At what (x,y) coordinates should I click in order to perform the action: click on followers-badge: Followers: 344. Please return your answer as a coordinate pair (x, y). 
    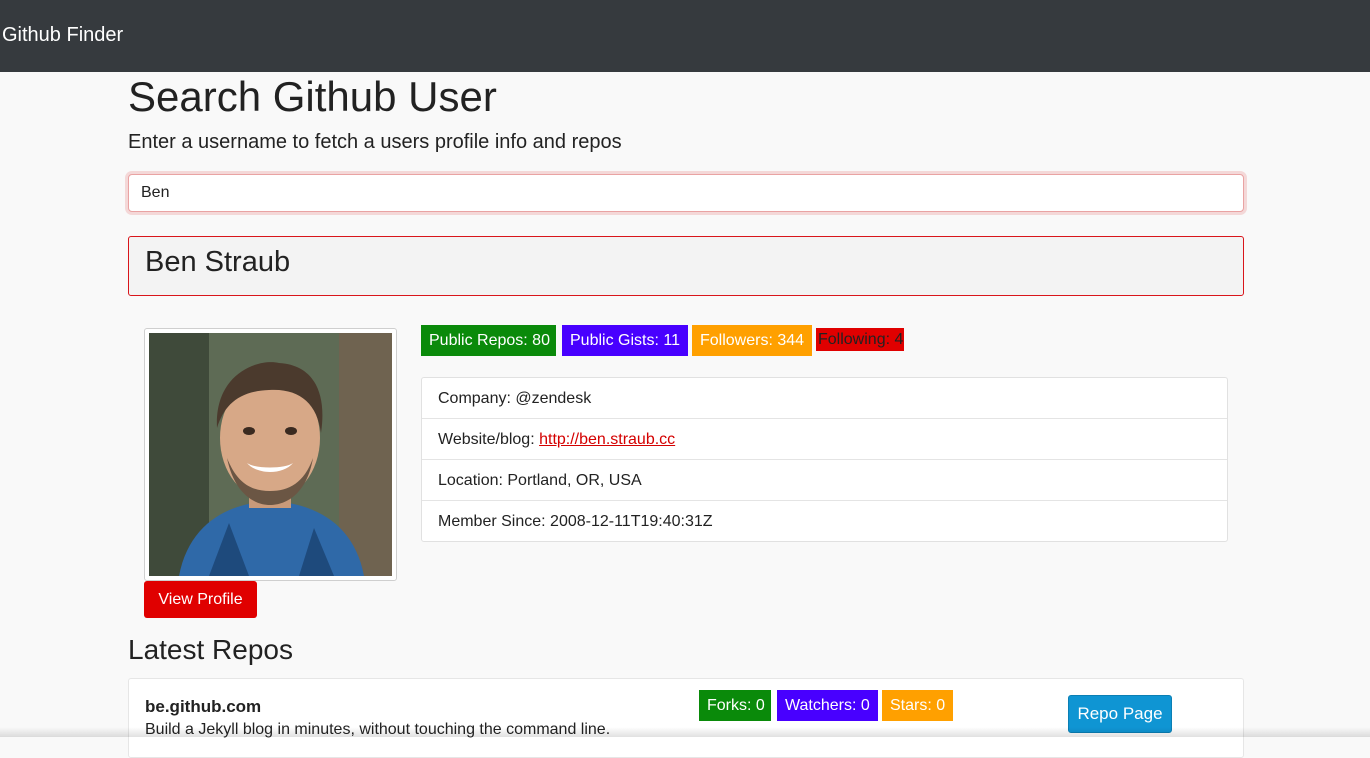
    Looking at the image, I should click on (752, 340).